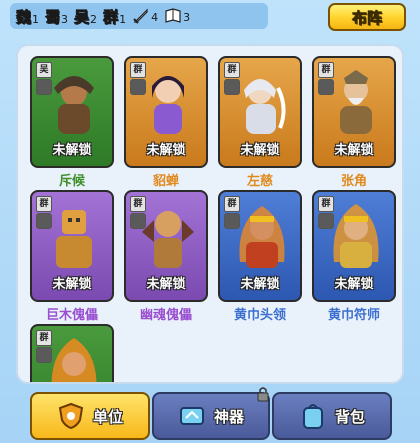 The image size is (420, 443). I want to click on unit-card-zuoci: 群 未解锁, so click(260, 112).